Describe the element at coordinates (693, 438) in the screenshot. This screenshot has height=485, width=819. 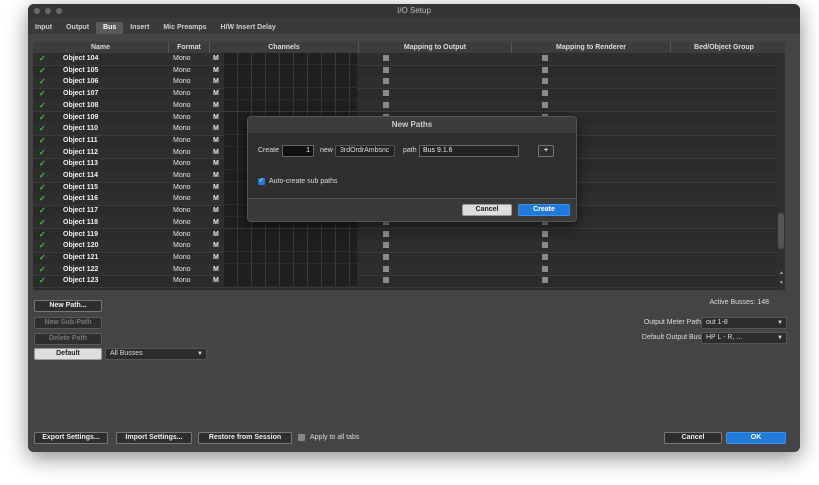
I see `cancel-button: Cancel` at that location.